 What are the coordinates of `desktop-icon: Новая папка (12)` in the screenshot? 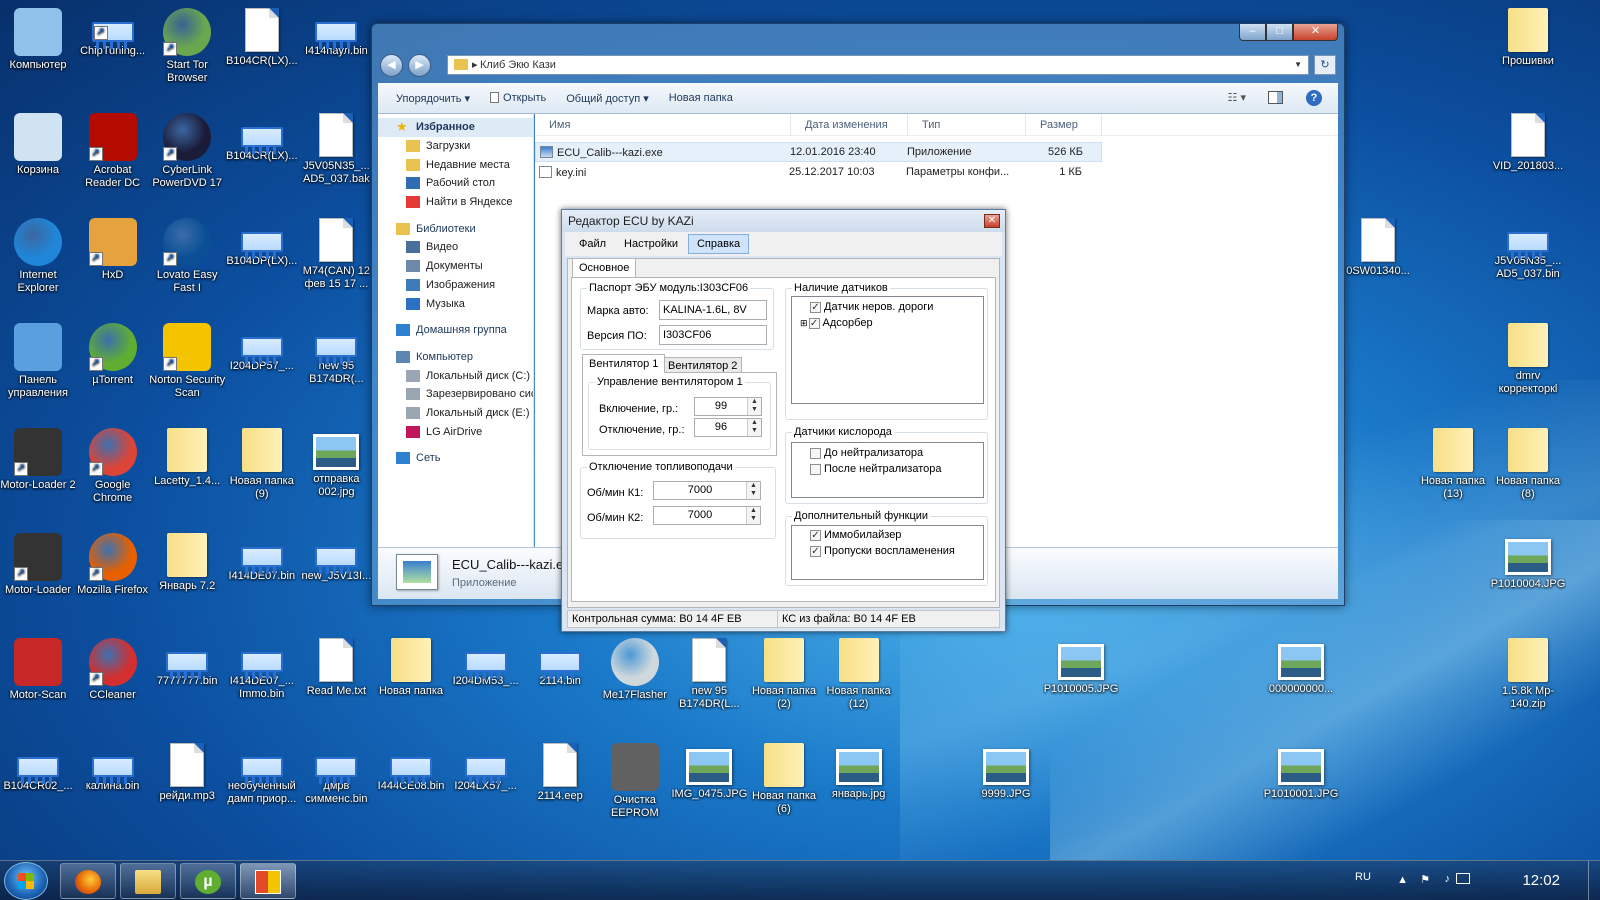 It's located at (859, 671).